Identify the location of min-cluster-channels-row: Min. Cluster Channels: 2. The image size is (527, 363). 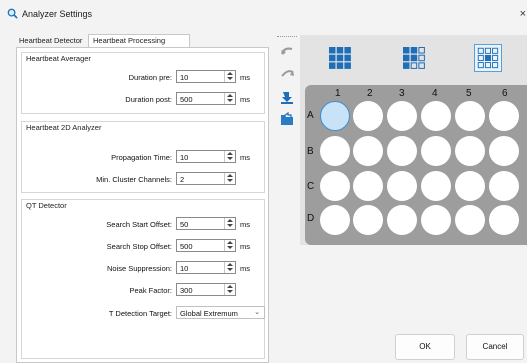
(143, 179).